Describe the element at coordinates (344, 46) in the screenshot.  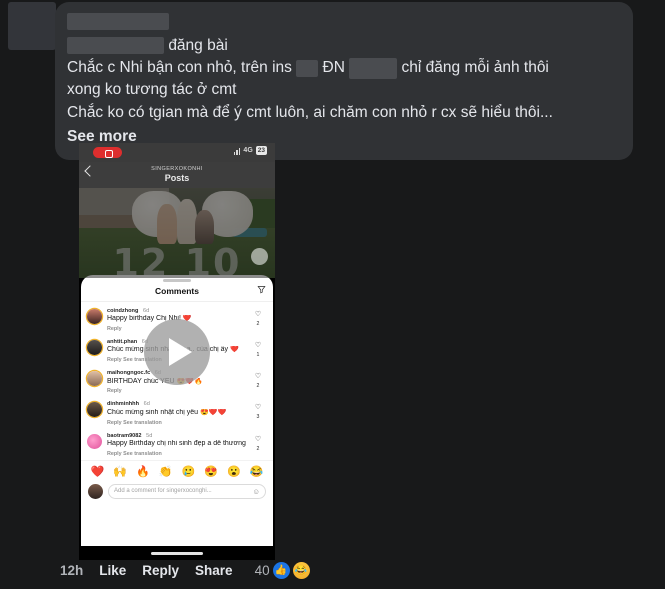
I see `poster-line: đăng bài` at that location.